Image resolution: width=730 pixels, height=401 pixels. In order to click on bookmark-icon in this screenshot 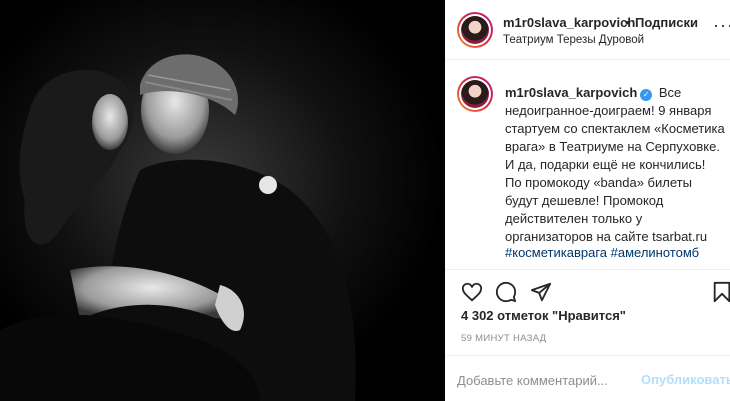, I will do `click(720, 292)`.